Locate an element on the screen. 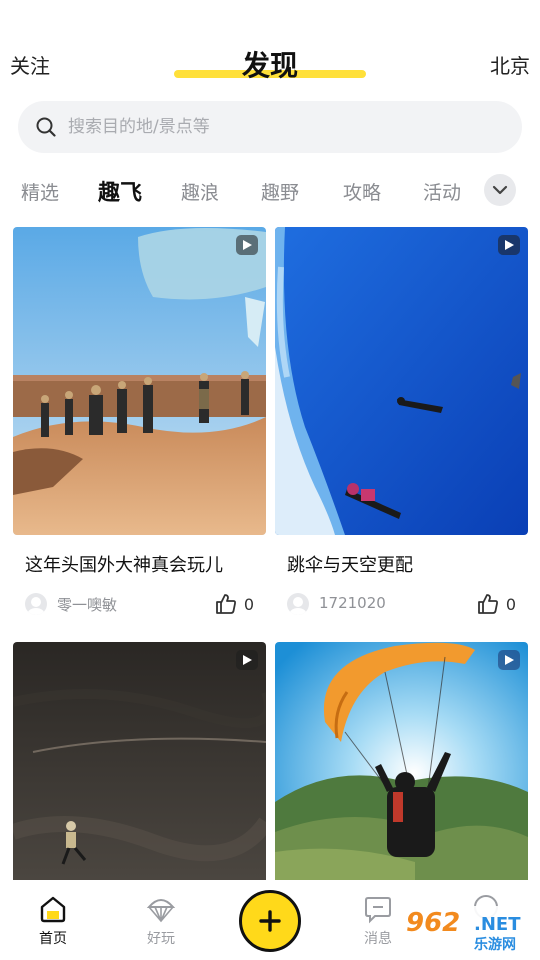 This screenshot has width=540, height=960. post-button is located at coordinates (270, 921).